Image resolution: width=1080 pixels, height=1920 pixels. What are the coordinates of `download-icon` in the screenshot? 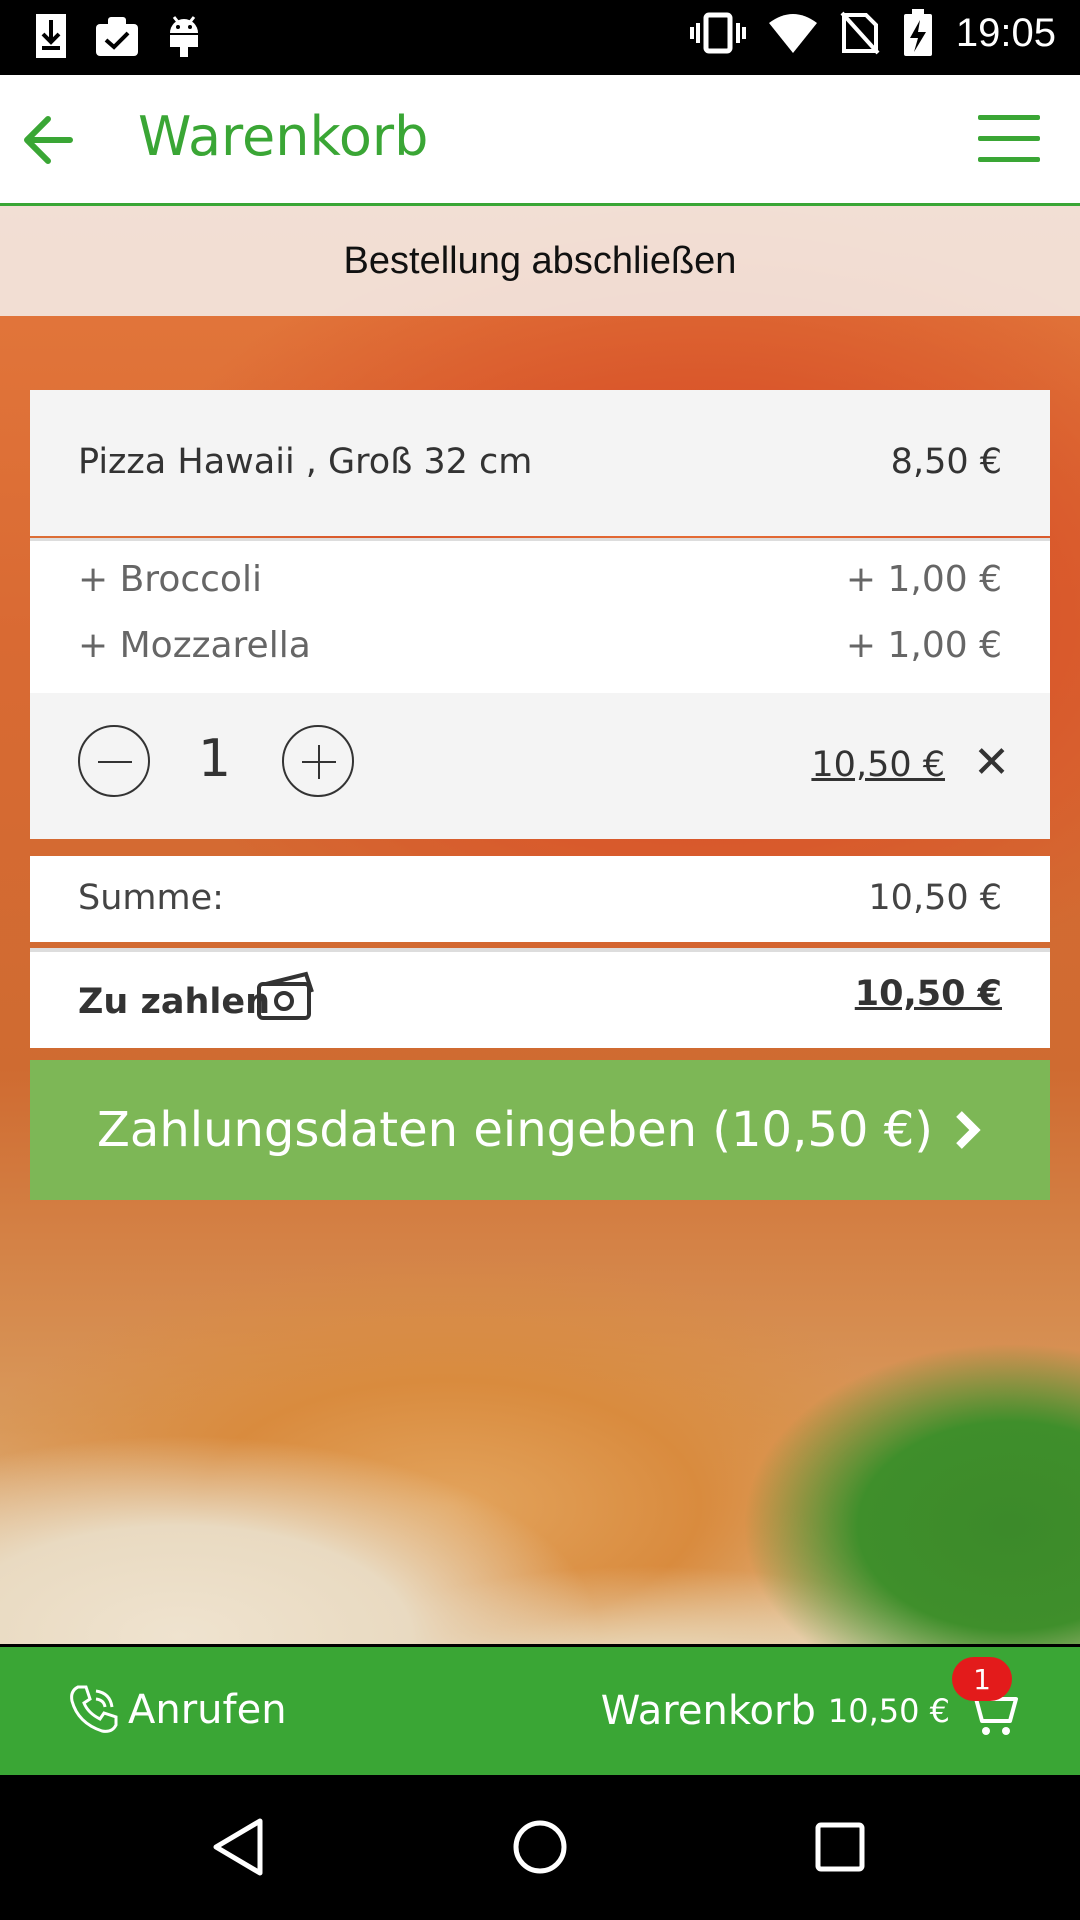 It's located at (51, 36).